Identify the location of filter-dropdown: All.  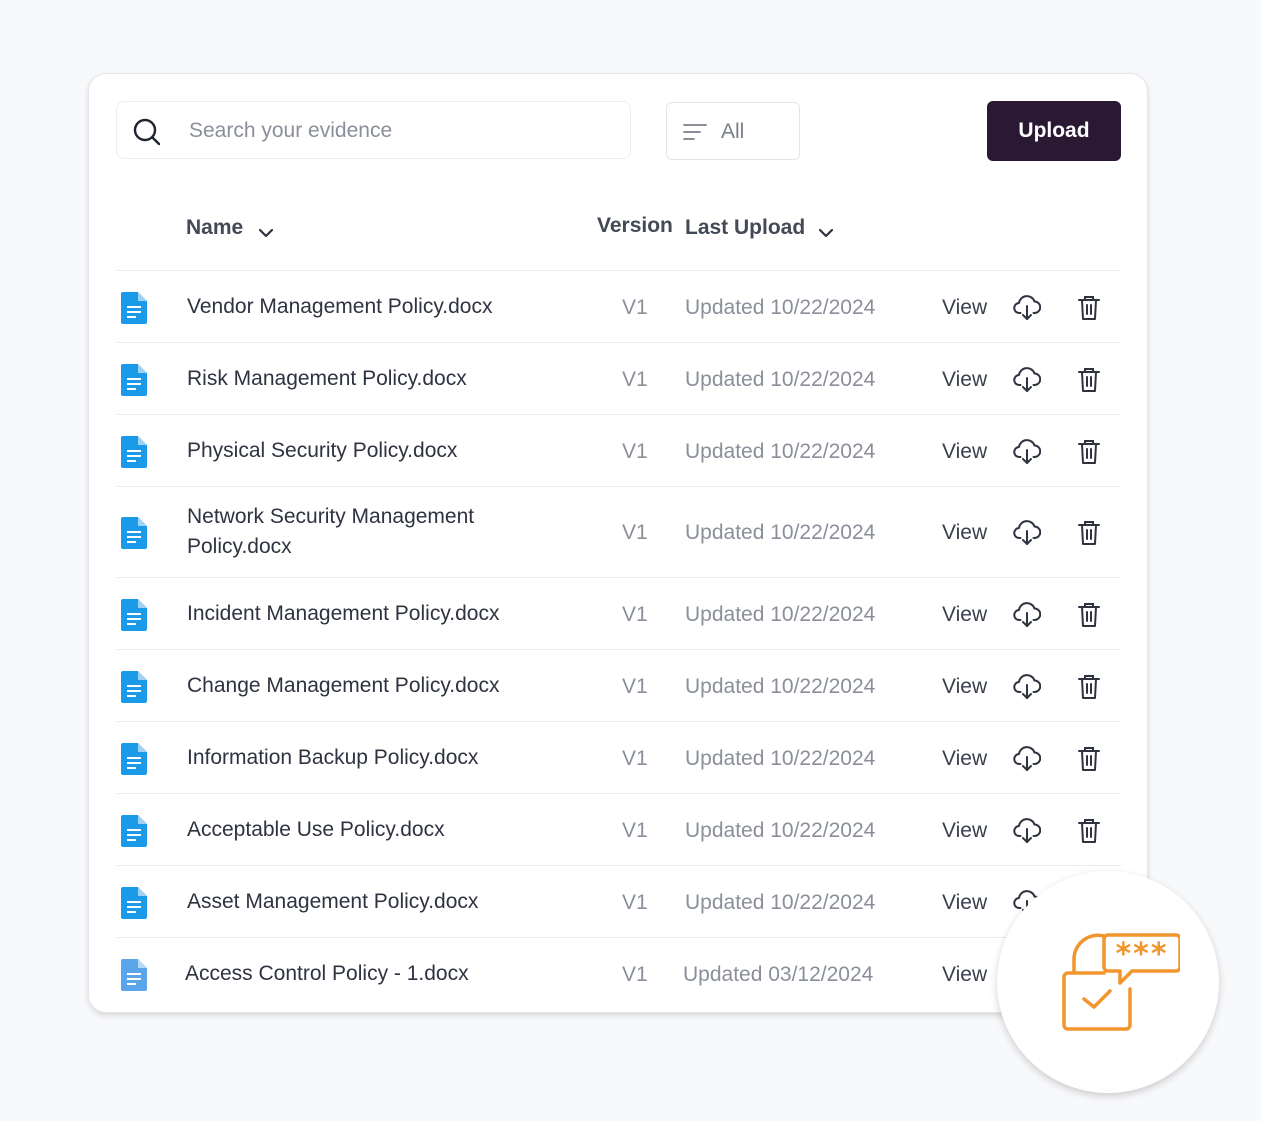
(733, 131).